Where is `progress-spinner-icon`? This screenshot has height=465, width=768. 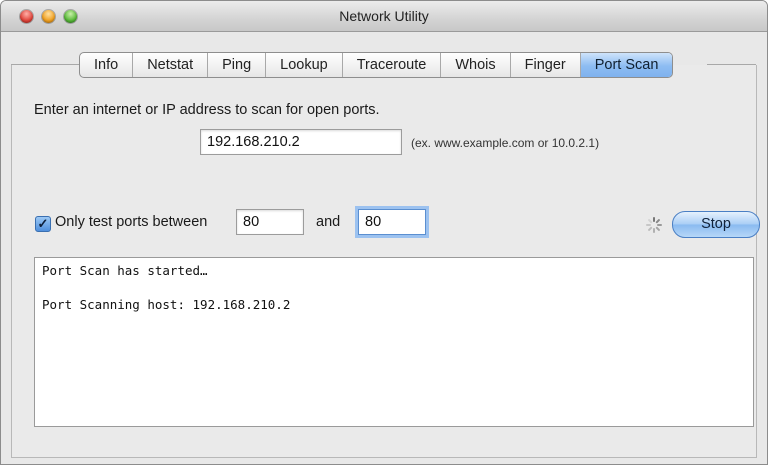
progress-spinner-icon is located at coordinates (654, 225).